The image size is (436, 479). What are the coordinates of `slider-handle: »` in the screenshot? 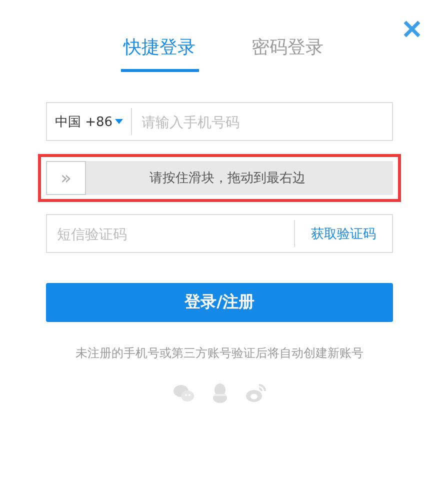 It's located at (66, 178).